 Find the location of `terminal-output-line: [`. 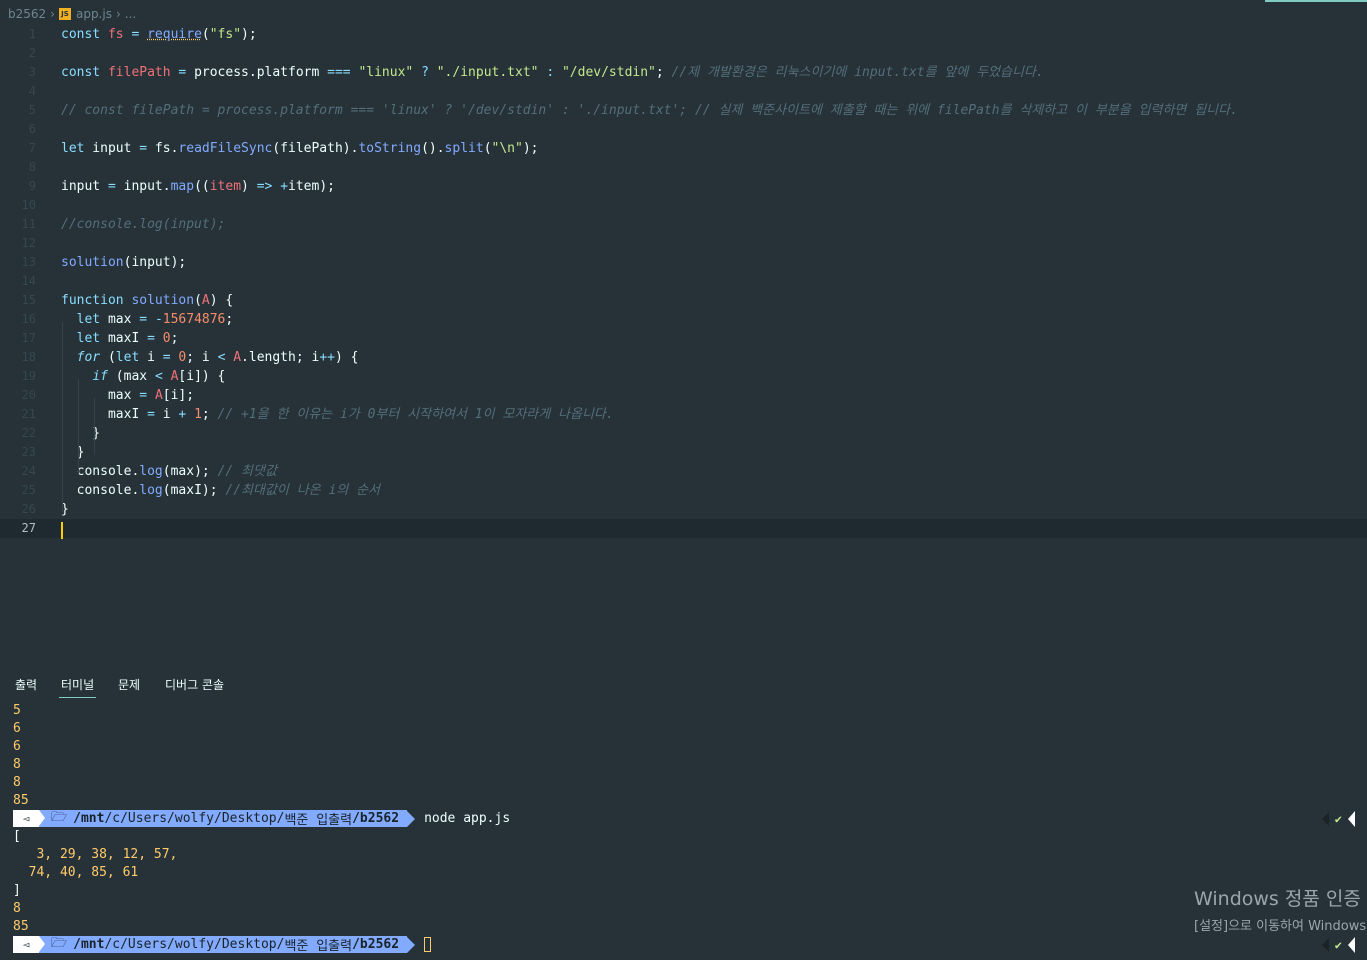

terminal-output-line: [ is located at coordinates (17, 836).